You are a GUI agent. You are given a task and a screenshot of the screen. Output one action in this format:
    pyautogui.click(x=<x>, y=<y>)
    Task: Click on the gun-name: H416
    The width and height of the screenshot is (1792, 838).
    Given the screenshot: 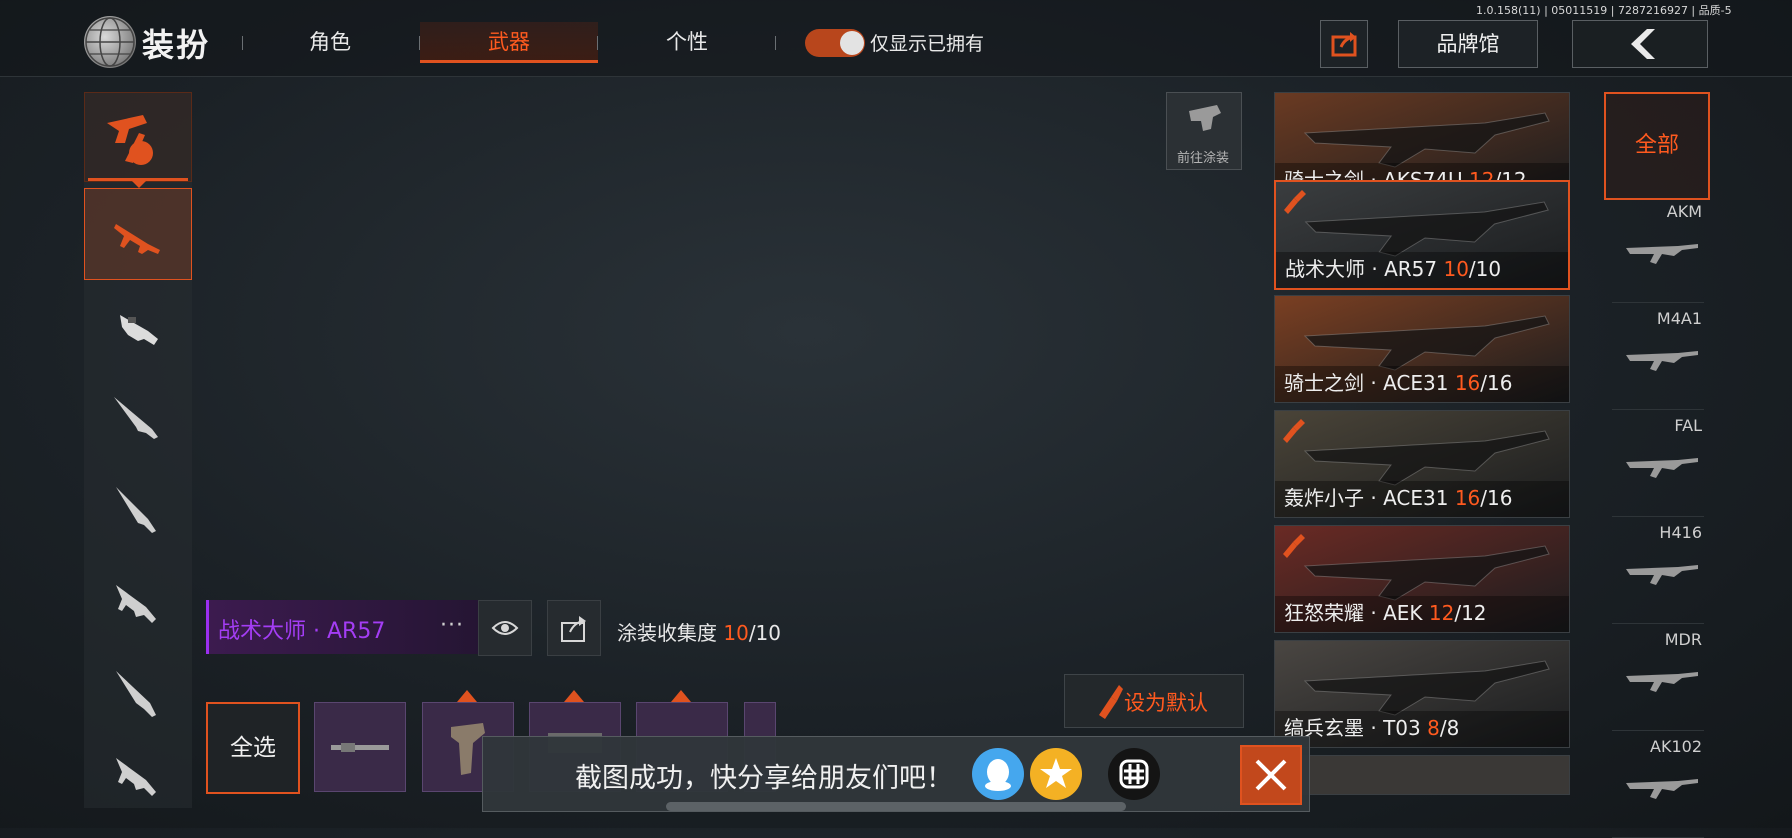 What is the action you would take?
    pyautogui.click(x=1680, y=532)
    